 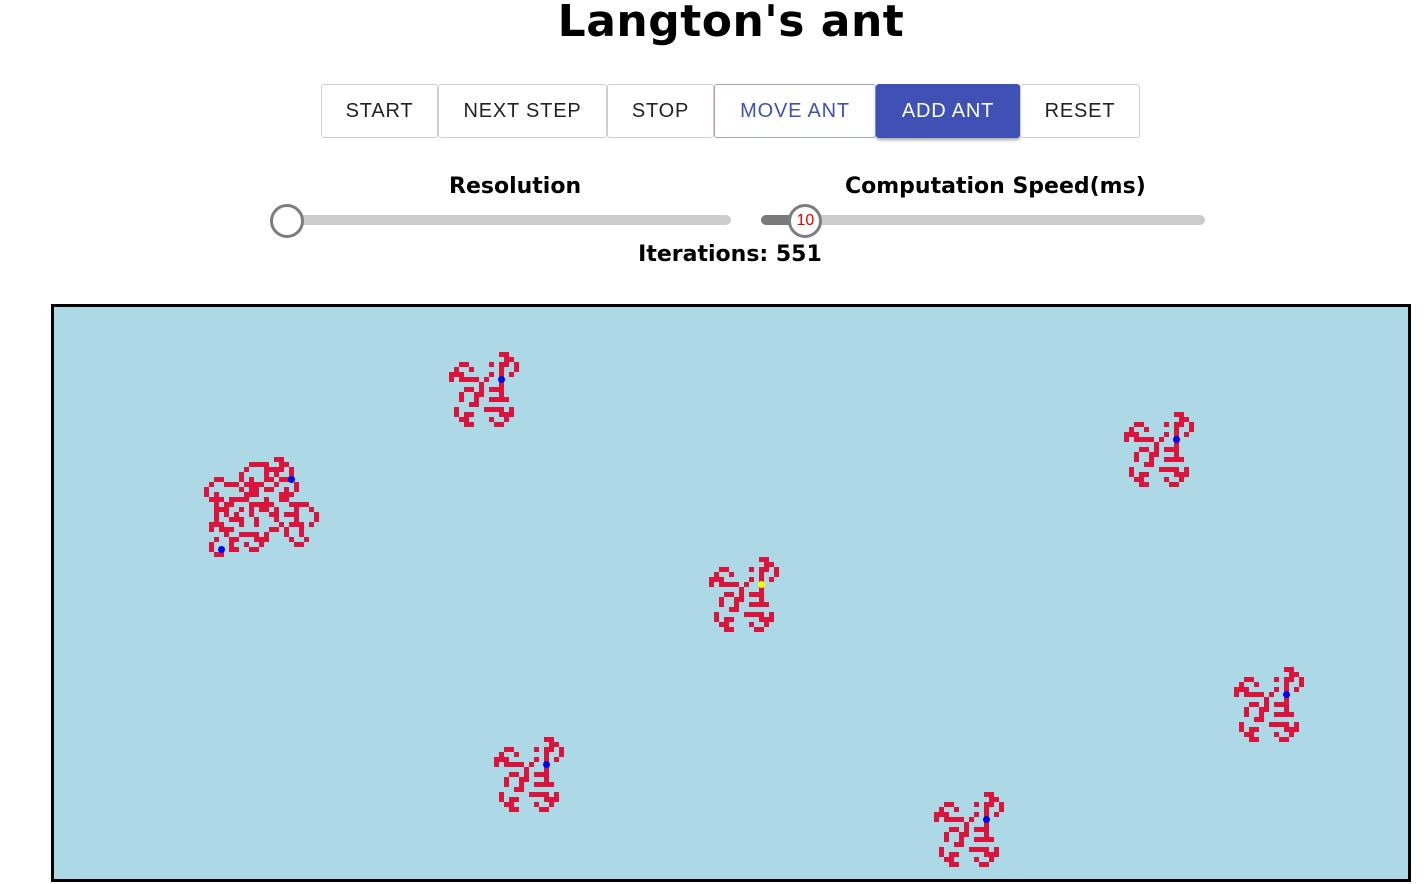 I want to click on start-button: START, so click(x=379, y=111).